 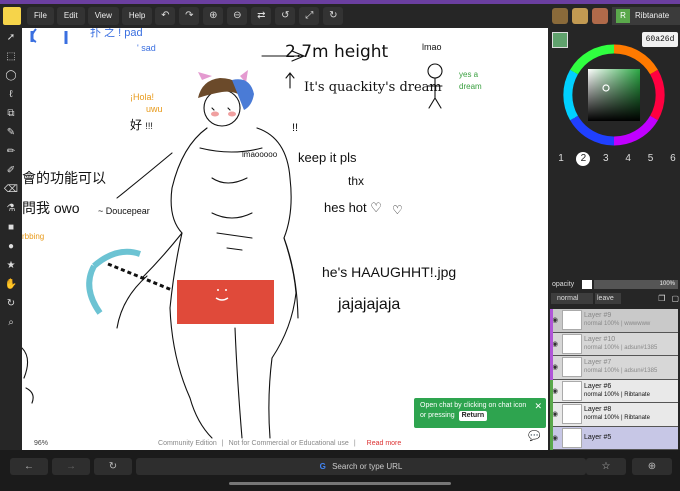 What do you see at coordinates (189, 16) in the screenshot?
I see `redo-icon: ↷` at bounding box center [189, 16].